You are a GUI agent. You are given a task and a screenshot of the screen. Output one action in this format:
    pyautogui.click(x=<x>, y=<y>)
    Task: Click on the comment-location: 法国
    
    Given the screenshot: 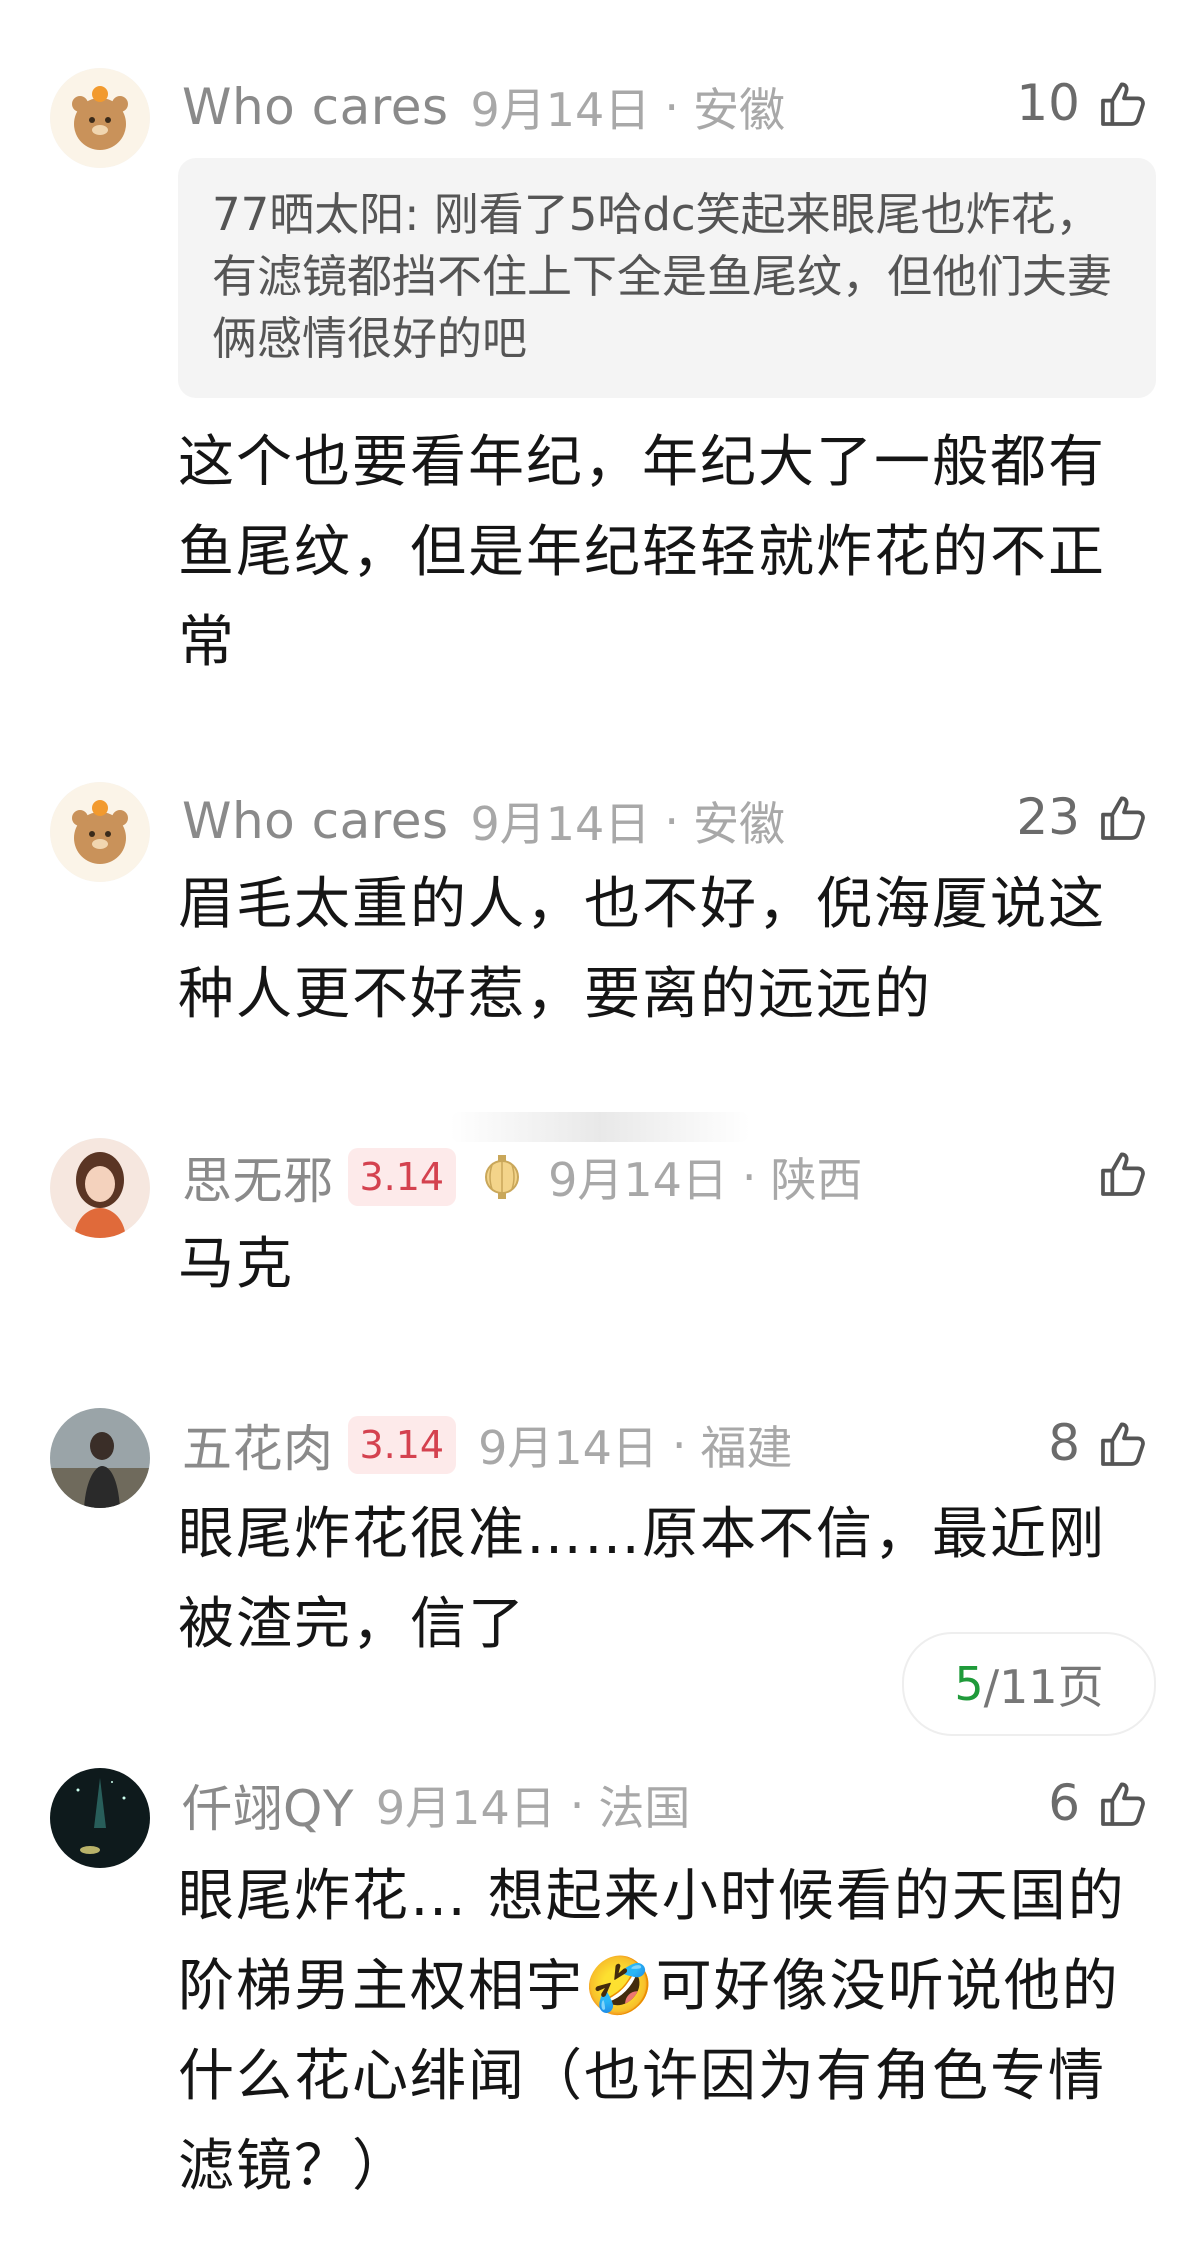 What is the action you would take?
    pyautogui.click(x=644, y=1808)
    